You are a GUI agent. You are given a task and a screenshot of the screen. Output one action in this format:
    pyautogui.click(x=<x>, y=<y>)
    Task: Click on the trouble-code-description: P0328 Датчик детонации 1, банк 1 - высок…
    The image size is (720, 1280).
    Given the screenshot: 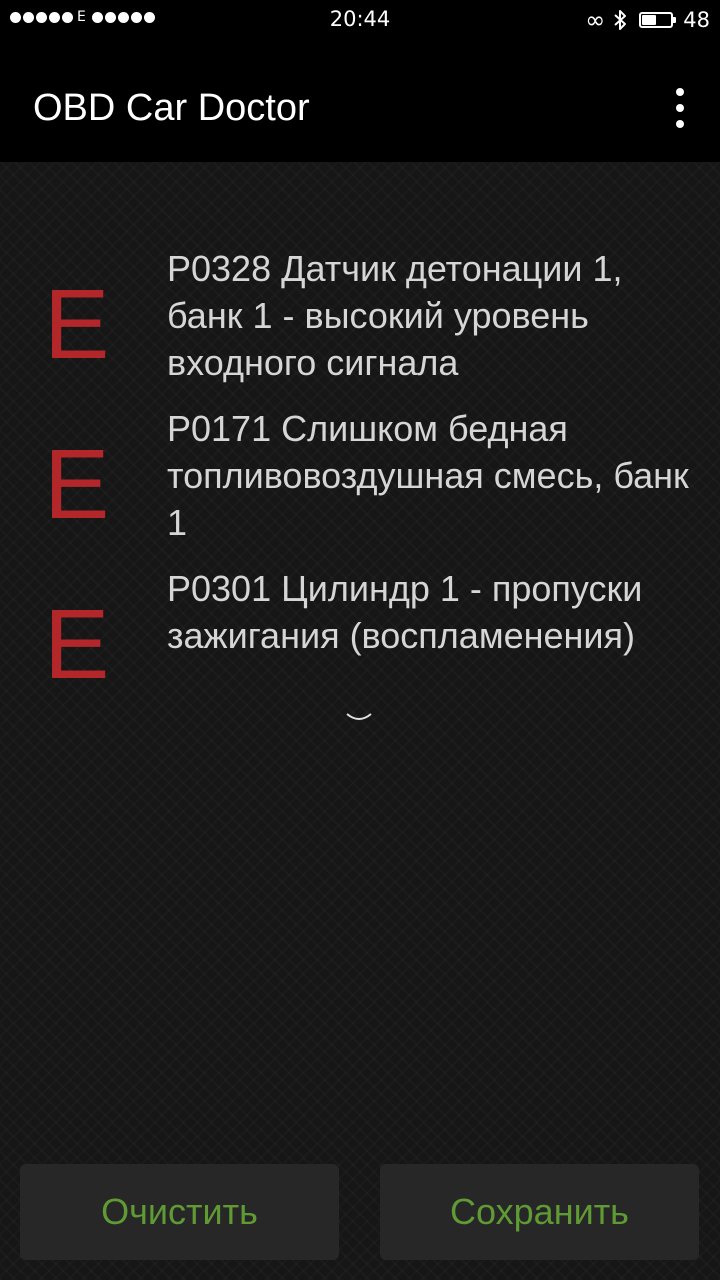 What is the action you would take?
    pyautogui.click(x=395, y=315)
    